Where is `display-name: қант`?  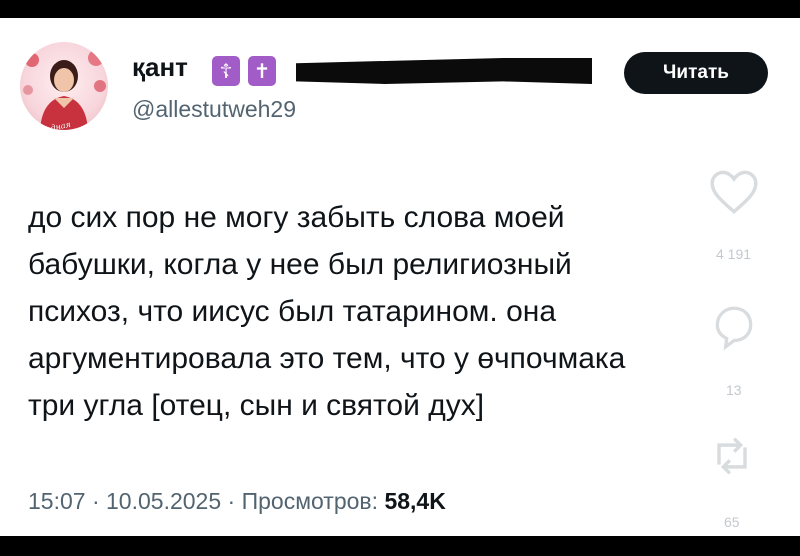 display-name: қант is located at coordinates (160, 67).